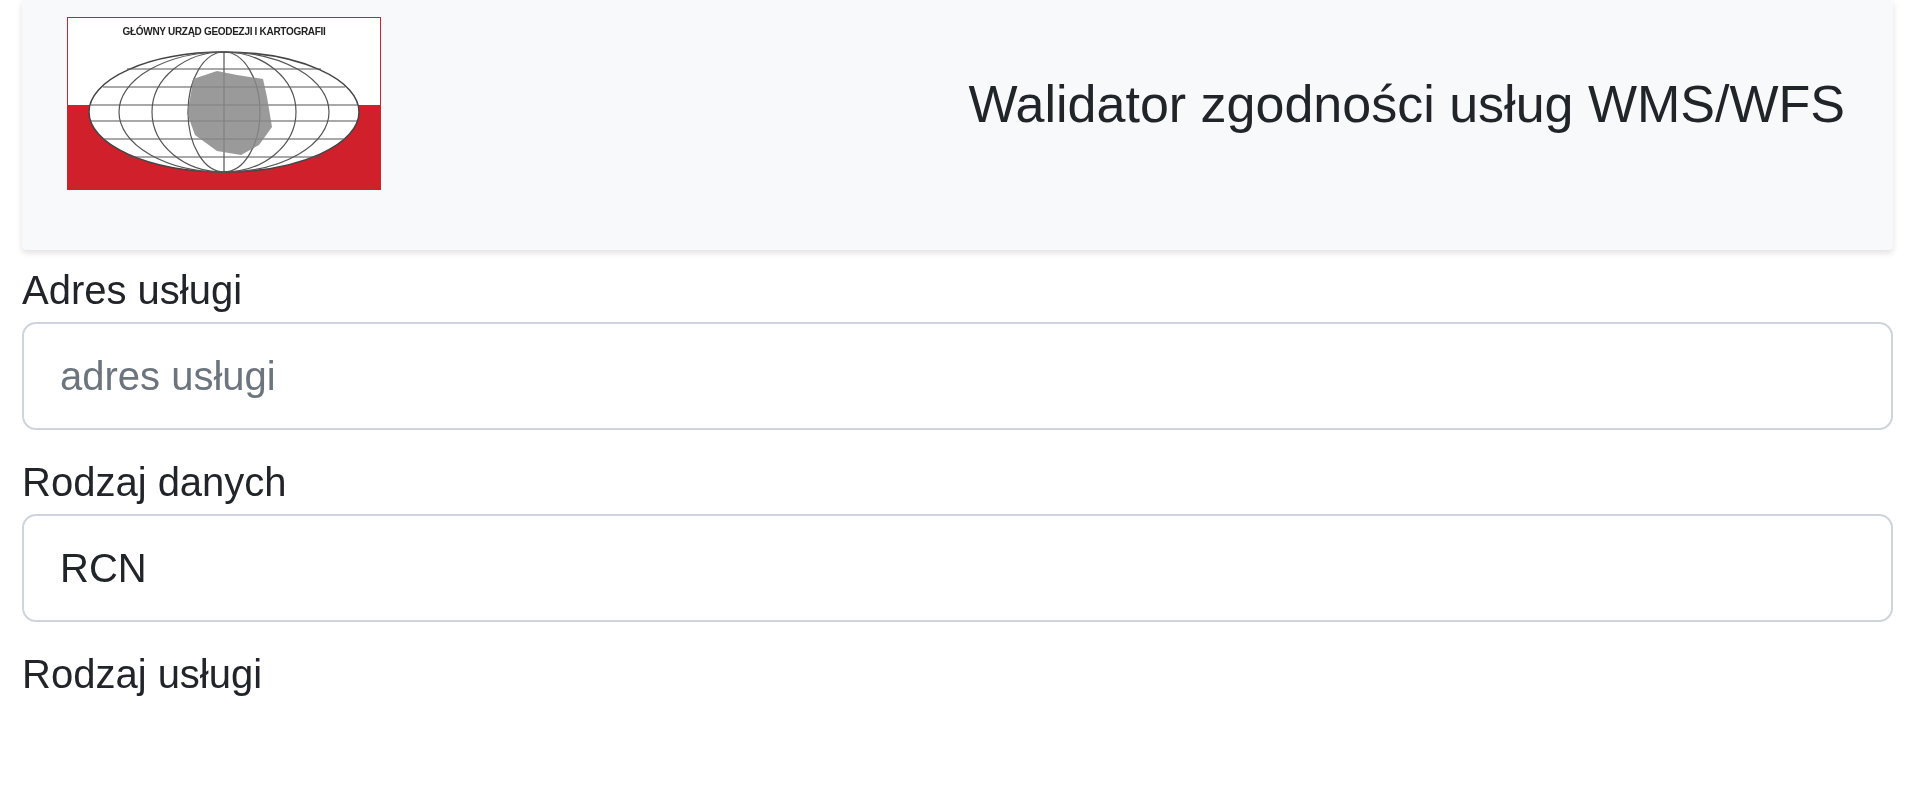  What do you see at coordinates (132, 290) in the screenshot?
I see `field-label: Adres usługi` at bounding box center [132, 290].